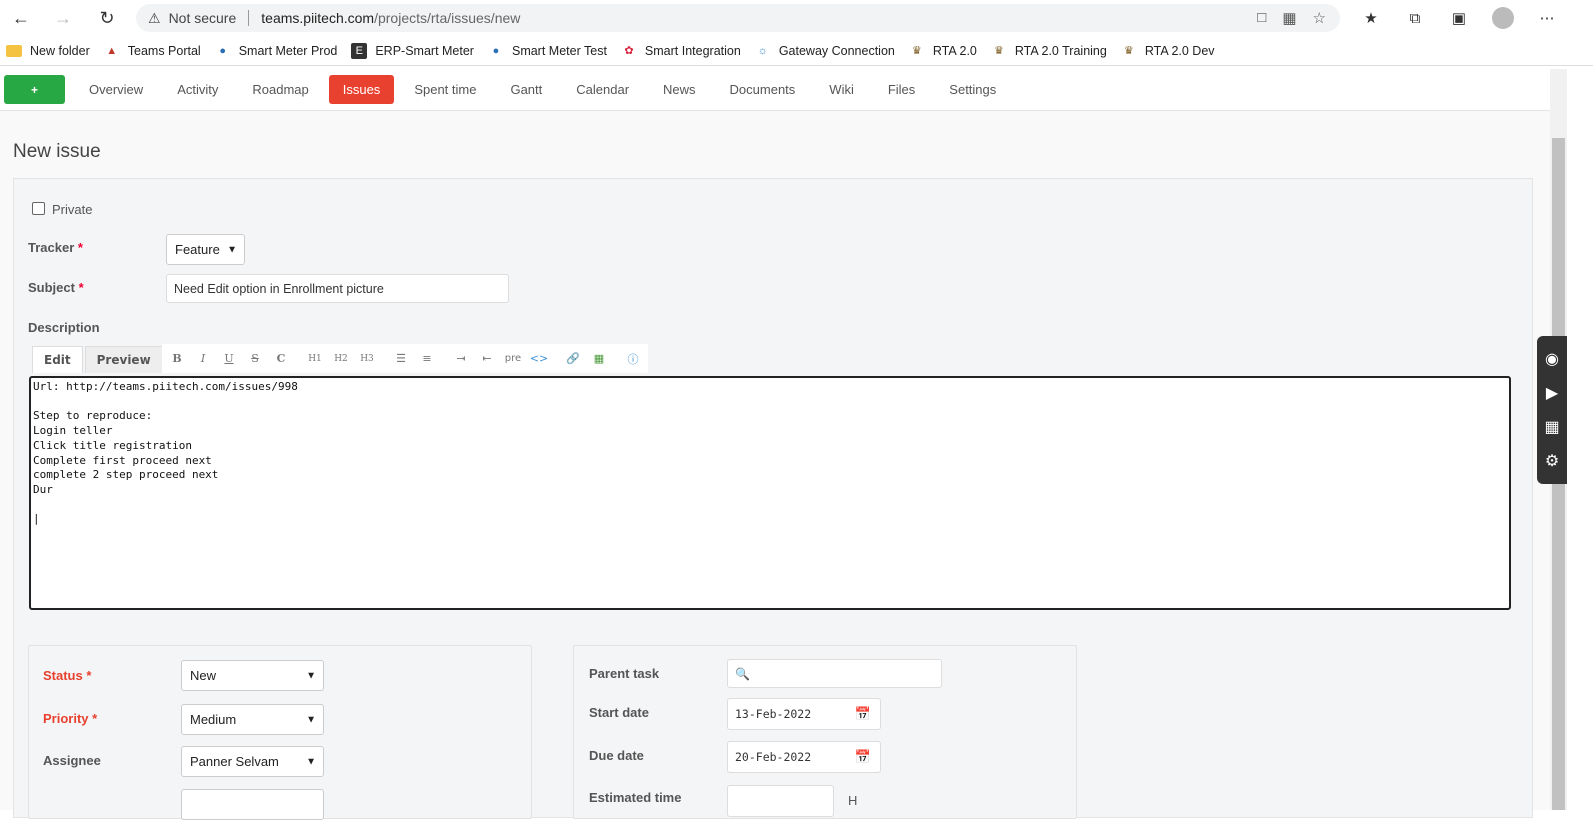 Image resolution: width=1593 pixels, height=820 pixels. I want to click on start-date-input: 13-Feb-2022 📅, so click(804, 714).